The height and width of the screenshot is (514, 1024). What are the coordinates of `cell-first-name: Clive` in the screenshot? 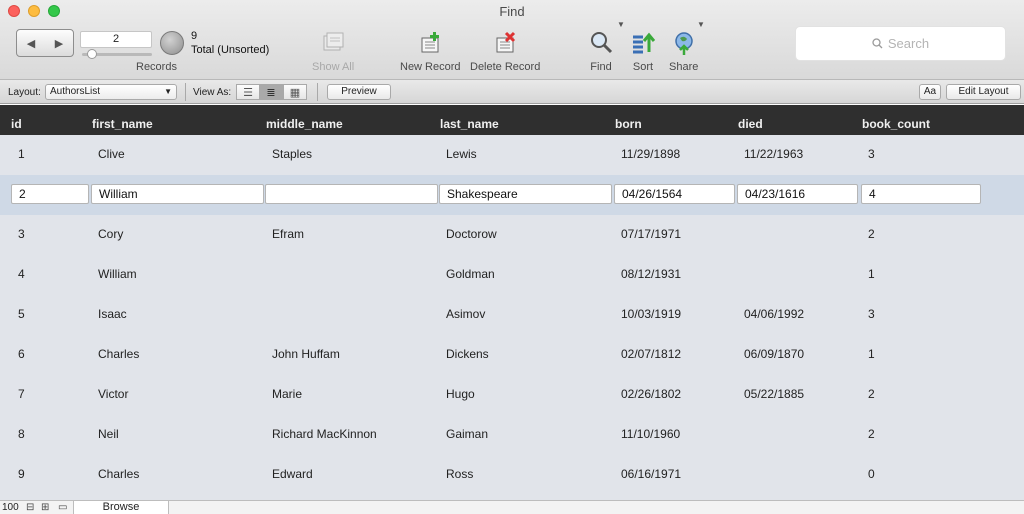 It's located at (111, 154).